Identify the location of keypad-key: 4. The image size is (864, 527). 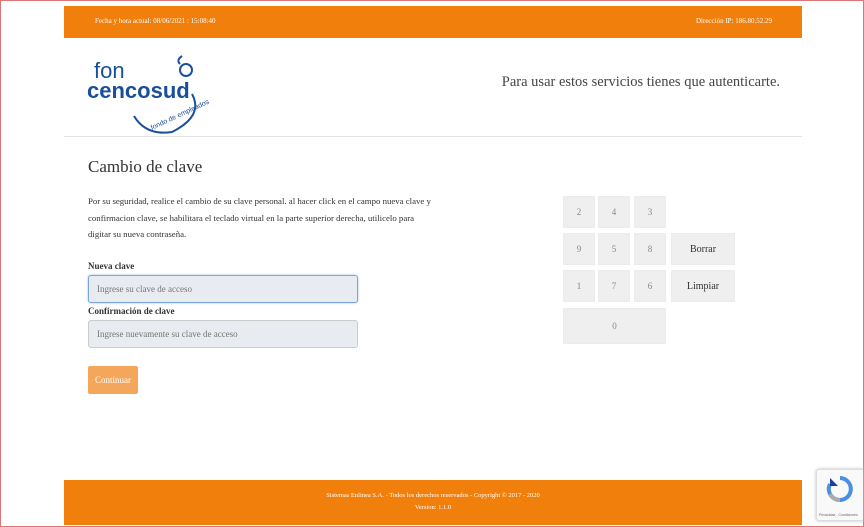
(614, 212).